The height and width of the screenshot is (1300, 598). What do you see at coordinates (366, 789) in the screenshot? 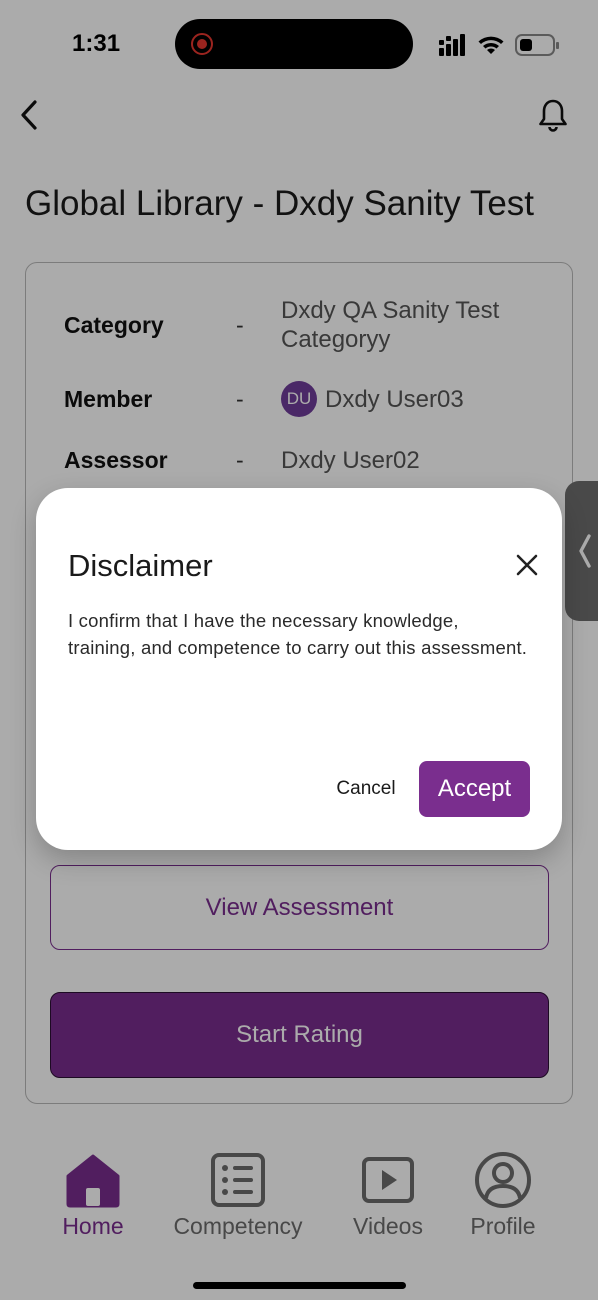
I see `cancel-button: Cancel` at bounding box center [366, 789].